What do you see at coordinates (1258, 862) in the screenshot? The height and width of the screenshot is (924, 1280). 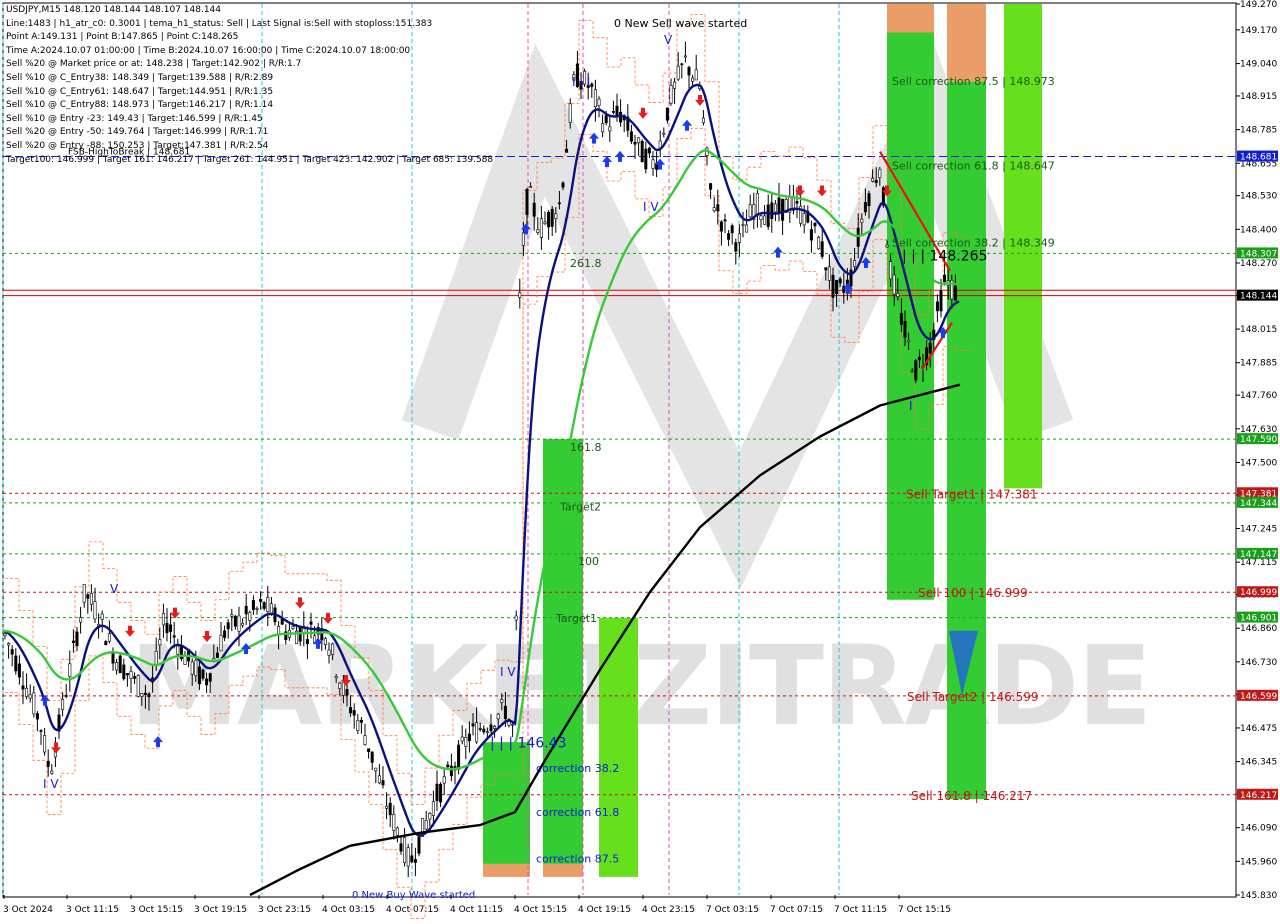 I see `y-tick-label: 145.960` at bounding box center [1258, 862].